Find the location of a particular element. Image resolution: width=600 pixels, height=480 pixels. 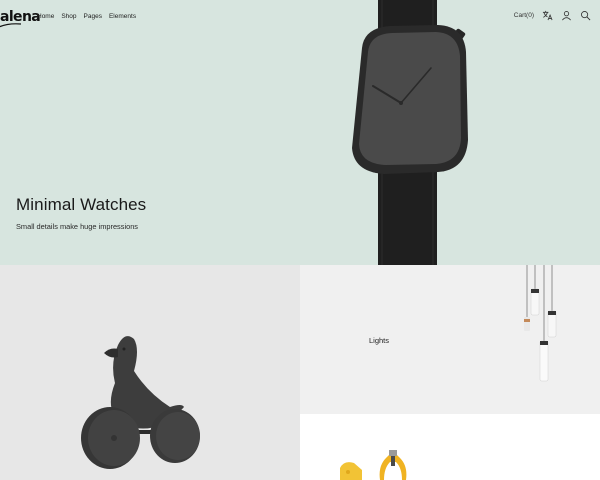

nav-item-home: Home is located at coordinates (45, 16).